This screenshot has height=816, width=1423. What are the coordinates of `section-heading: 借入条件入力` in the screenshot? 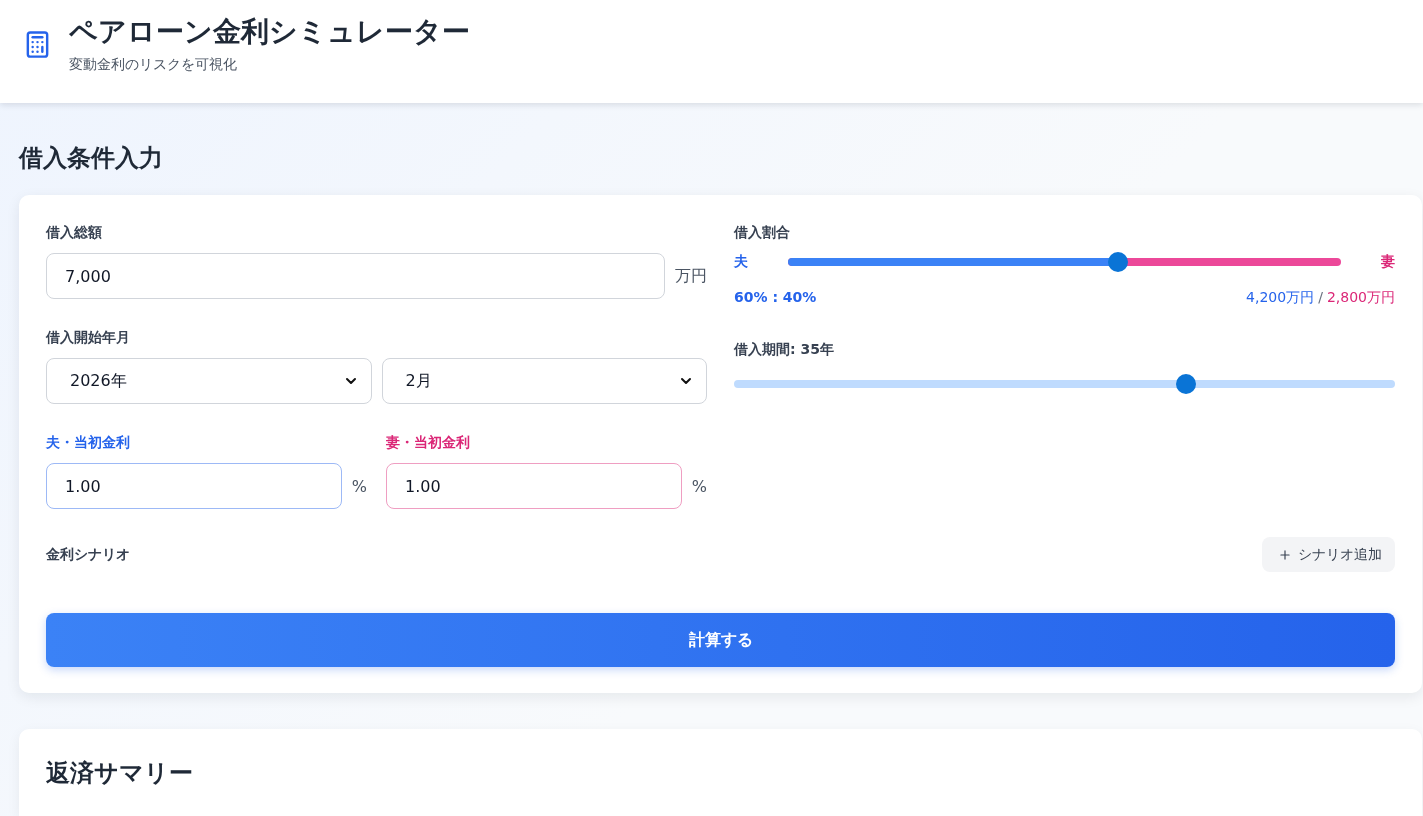 It's located at (91, 158).